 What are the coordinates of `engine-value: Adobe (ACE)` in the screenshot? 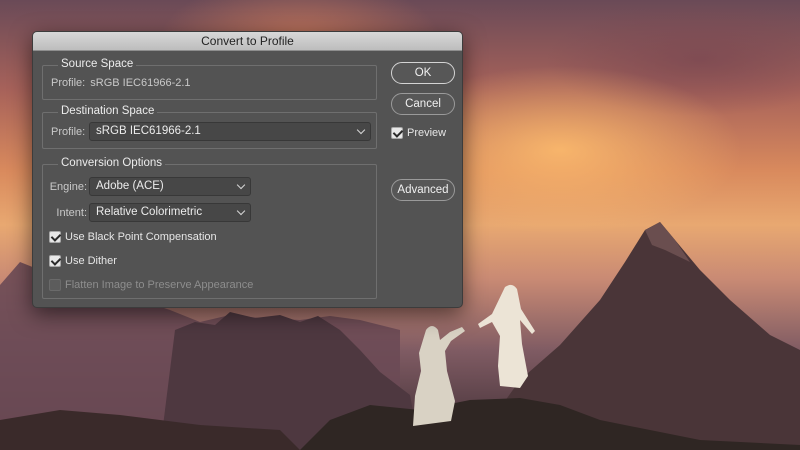 It's located at (130, 186).